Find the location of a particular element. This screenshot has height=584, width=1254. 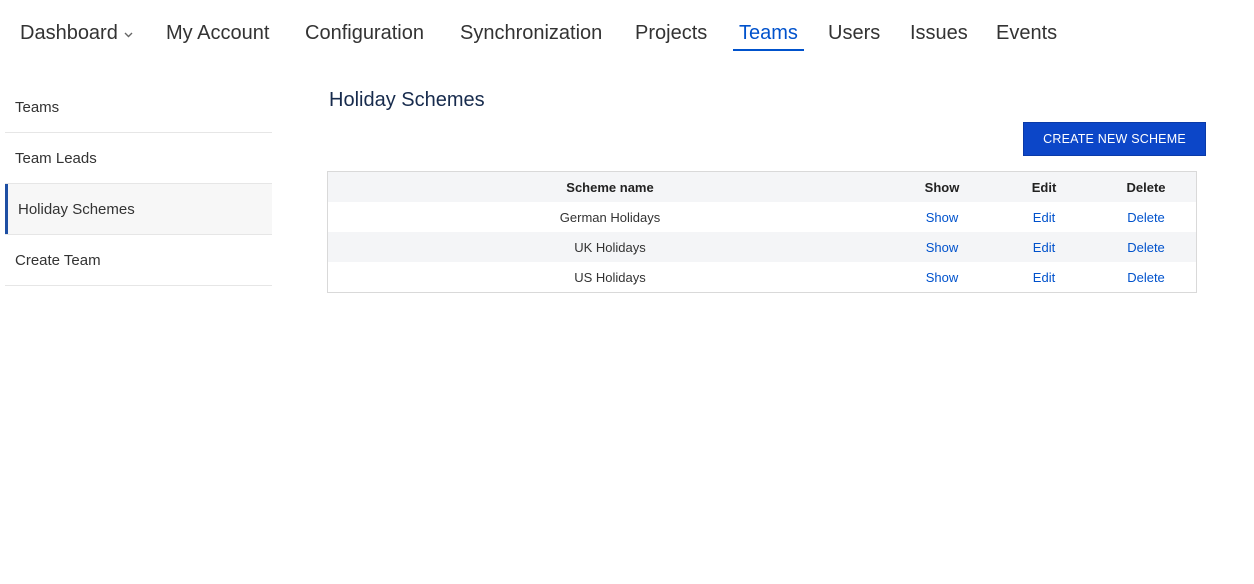

table-header-row: Scheme name Show Edit Delete is located at coordinates (762, 187).